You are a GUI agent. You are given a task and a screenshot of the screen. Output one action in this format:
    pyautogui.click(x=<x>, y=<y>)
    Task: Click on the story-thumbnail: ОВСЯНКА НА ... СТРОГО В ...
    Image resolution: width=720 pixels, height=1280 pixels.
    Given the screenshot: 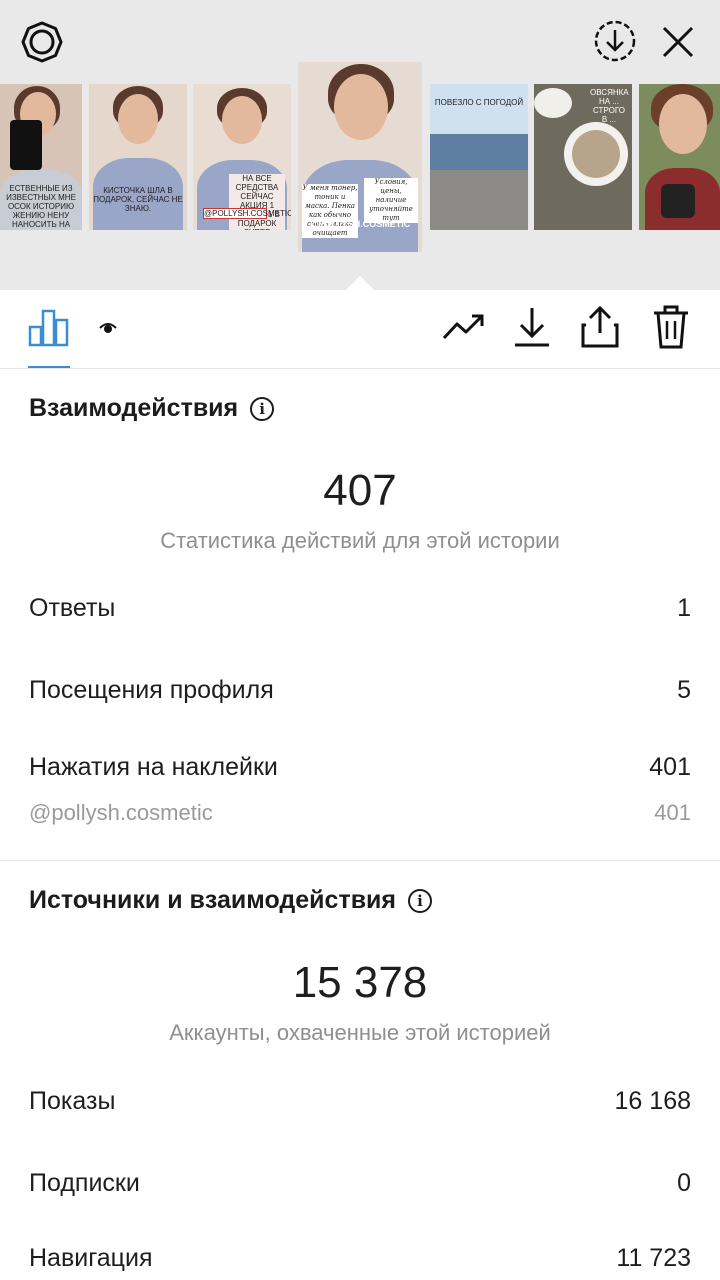 What is the action you would take?
    pyautogui.click(x=583, y=157)
    